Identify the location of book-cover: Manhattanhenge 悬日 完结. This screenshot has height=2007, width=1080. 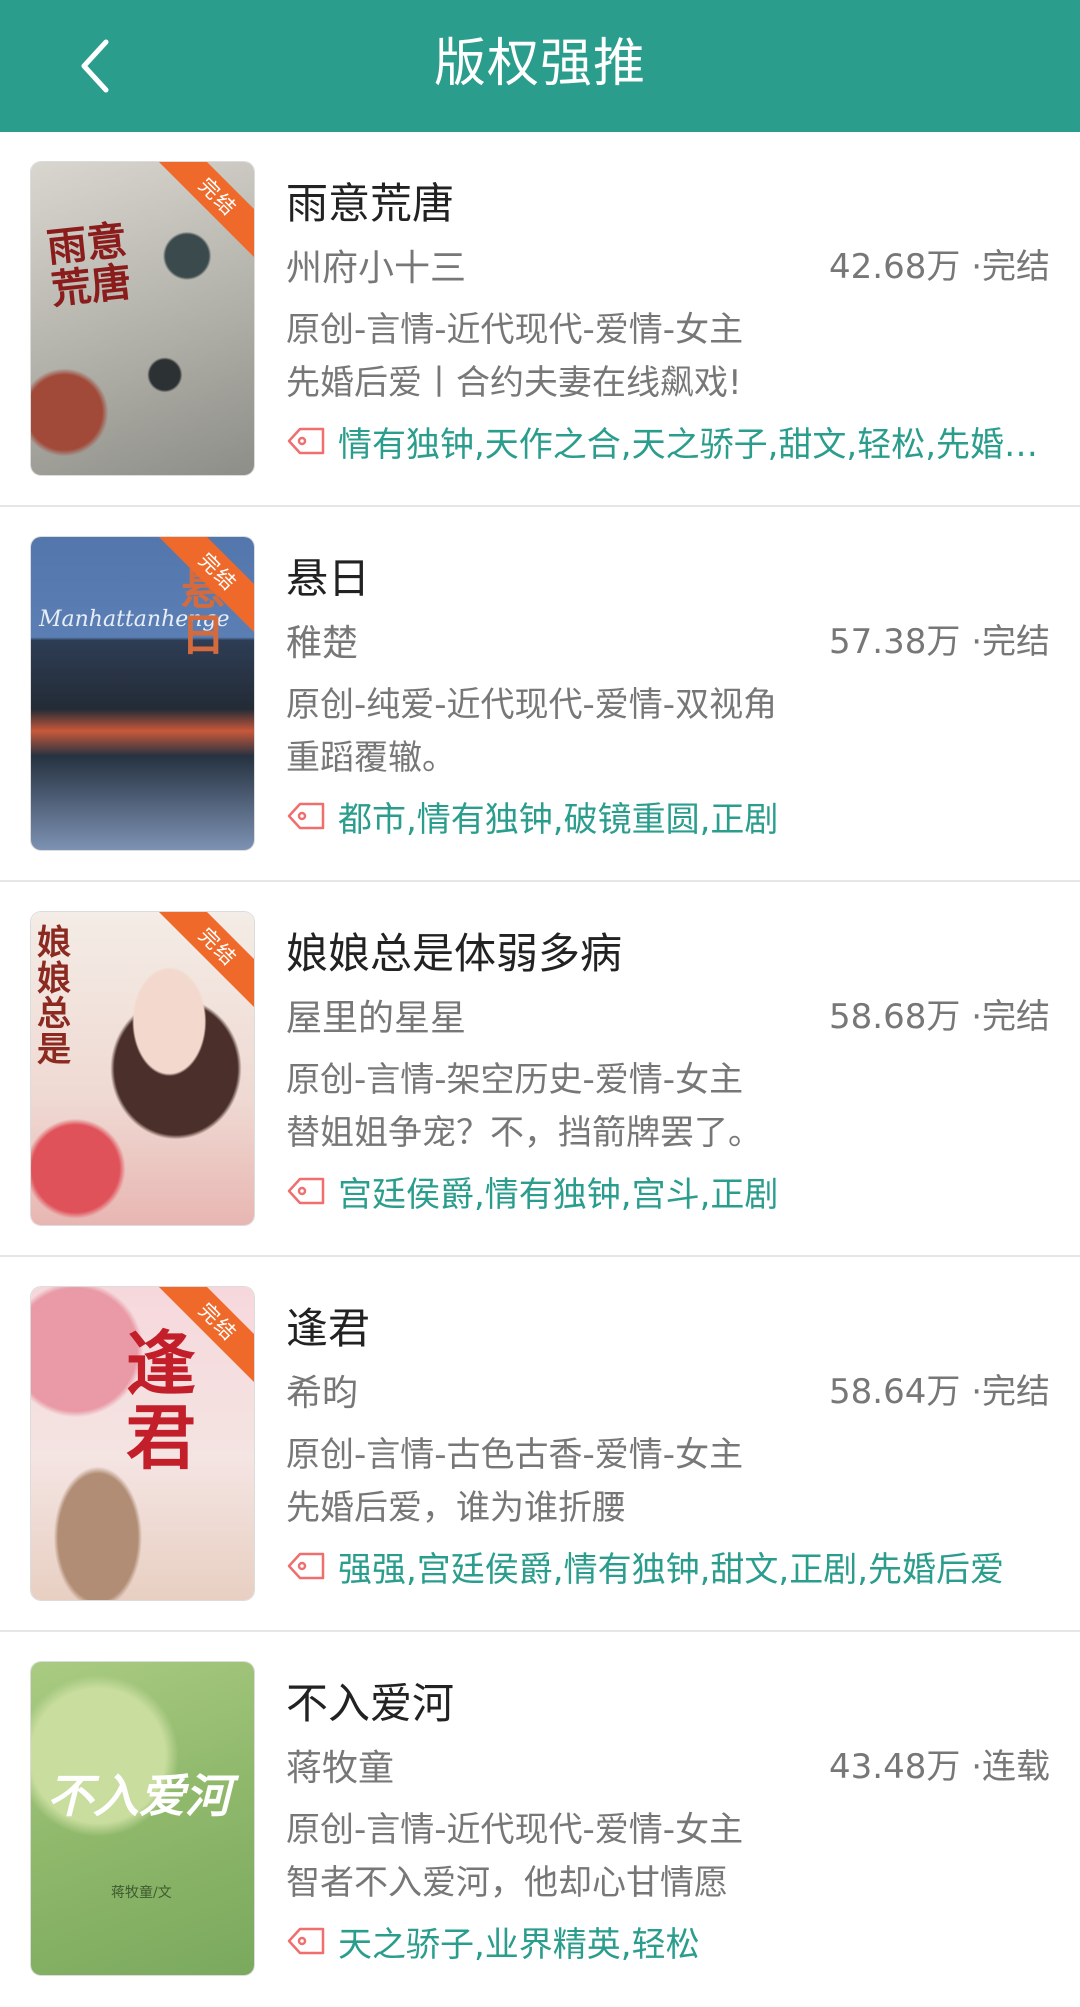
(142, 693).